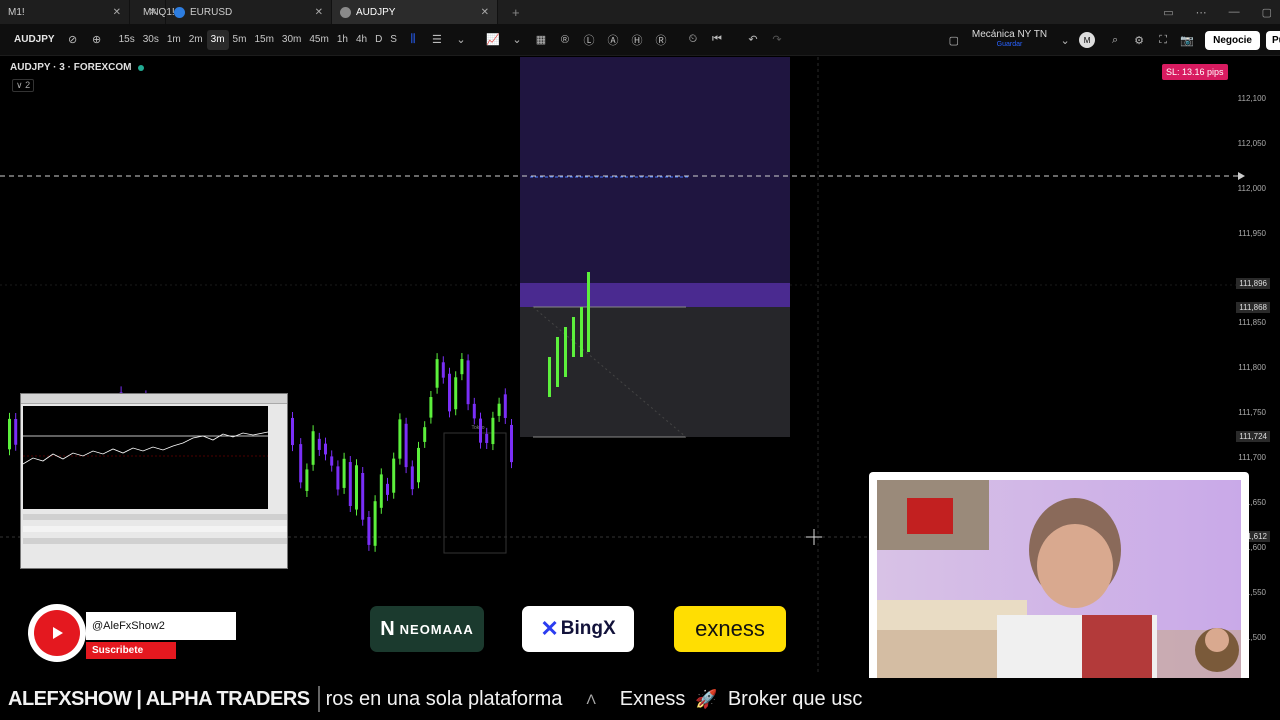 The height and width of the screenshot is (720, 1280). What do you see at coordinates (413, 40) in the screenshot?
I see `candle-type-icon: ⫼` at bounding box center [413, 40].